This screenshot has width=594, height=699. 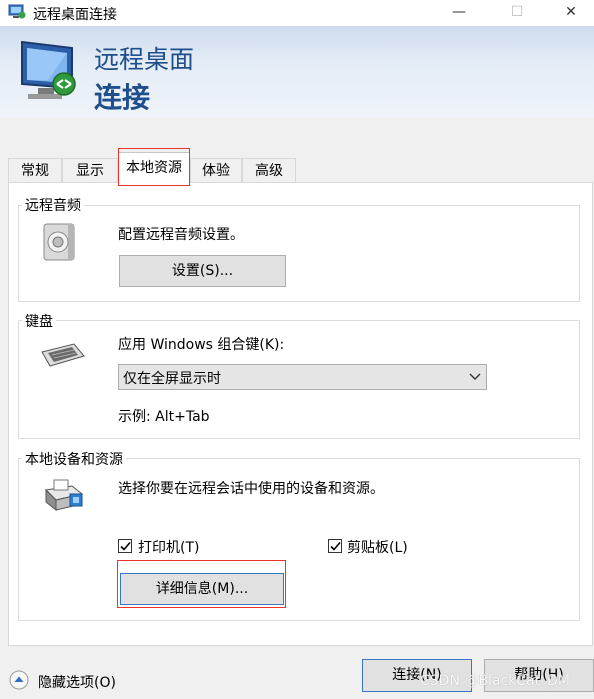 I want to click on tab-advanced: 高级, so click(x=269, y=170).